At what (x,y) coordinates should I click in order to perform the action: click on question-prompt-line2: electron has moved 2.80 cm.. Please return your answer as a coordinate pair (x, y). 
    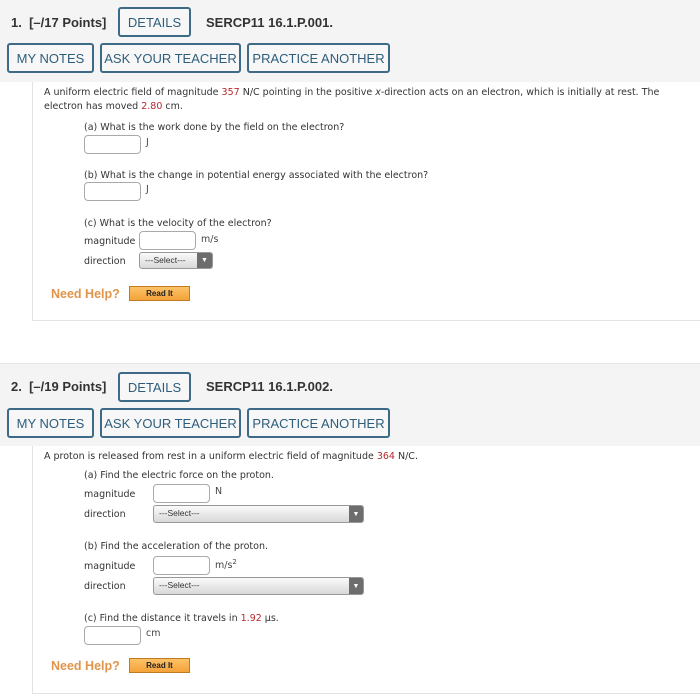
    Looking at the image, I should click on (113, 106).